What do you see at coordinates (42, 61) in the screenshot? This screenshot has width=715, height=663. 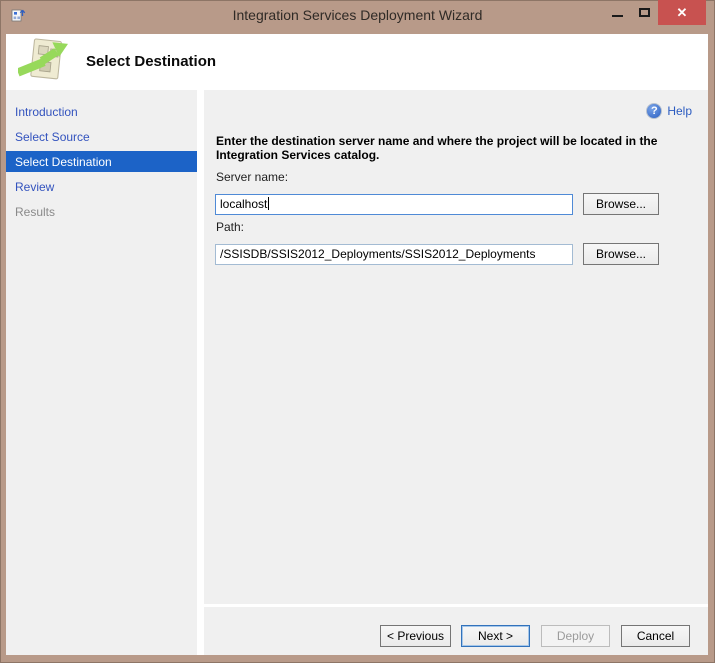 I see `deployment-icon` at bounding box center [42, 61].